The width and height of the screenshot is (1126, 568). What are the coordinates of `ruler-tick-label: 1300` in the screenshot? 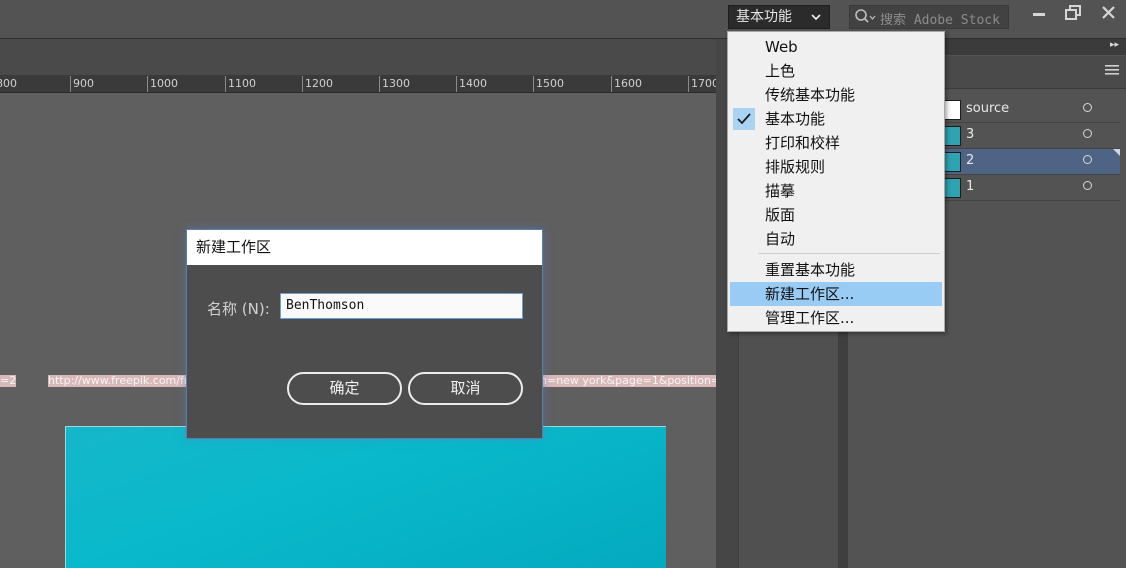 It's located at (396, 83).